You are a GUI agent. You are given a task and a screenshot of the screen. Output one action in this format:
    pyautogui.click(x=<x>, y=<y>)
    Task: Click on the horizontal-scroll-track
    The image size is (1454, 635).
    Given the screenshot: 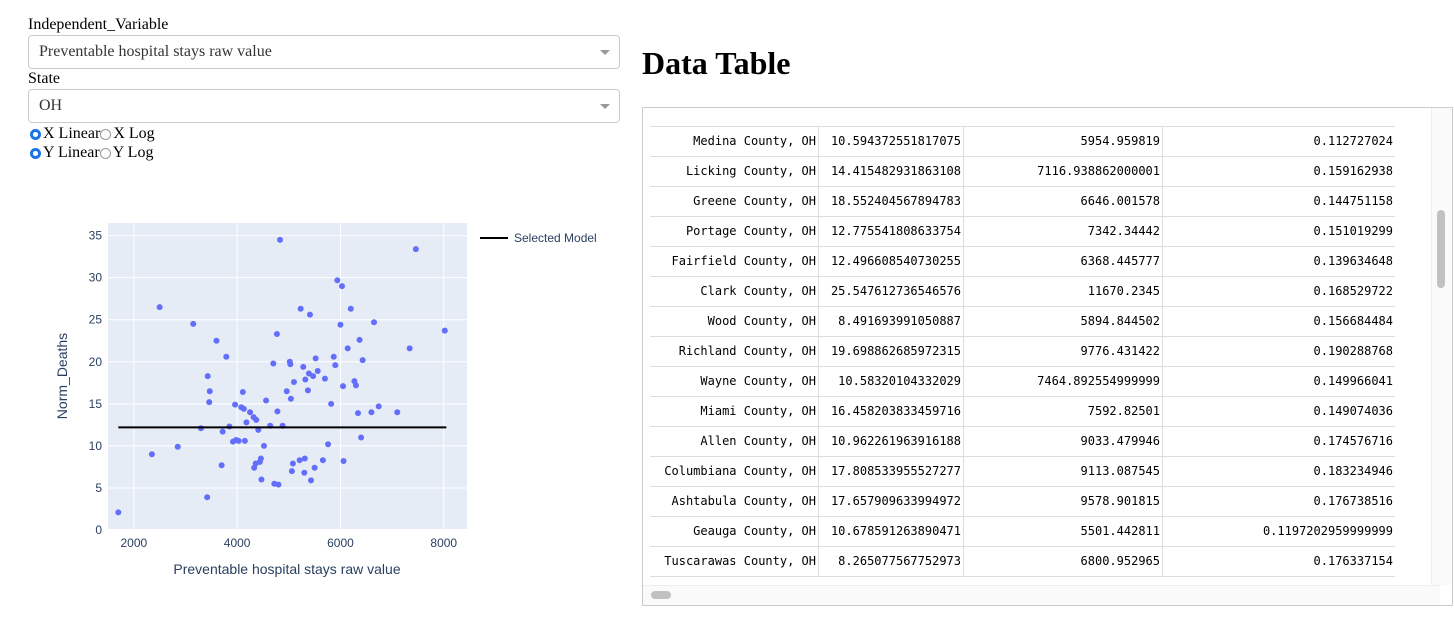 What is the action you would take?
    pyautogui.click(x=1041, y=595)
    